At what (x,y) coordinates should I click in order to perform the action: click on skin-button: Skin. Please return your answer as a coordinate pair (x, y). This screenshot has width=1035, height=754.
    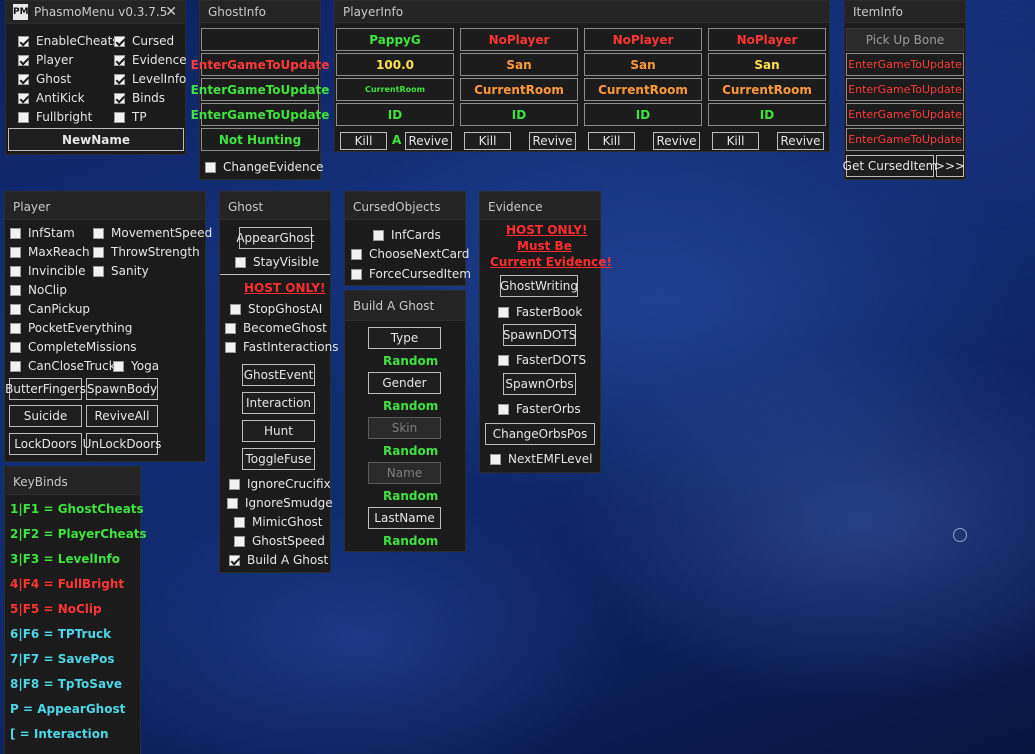
    Looking at the image, I should click on (404, 428).